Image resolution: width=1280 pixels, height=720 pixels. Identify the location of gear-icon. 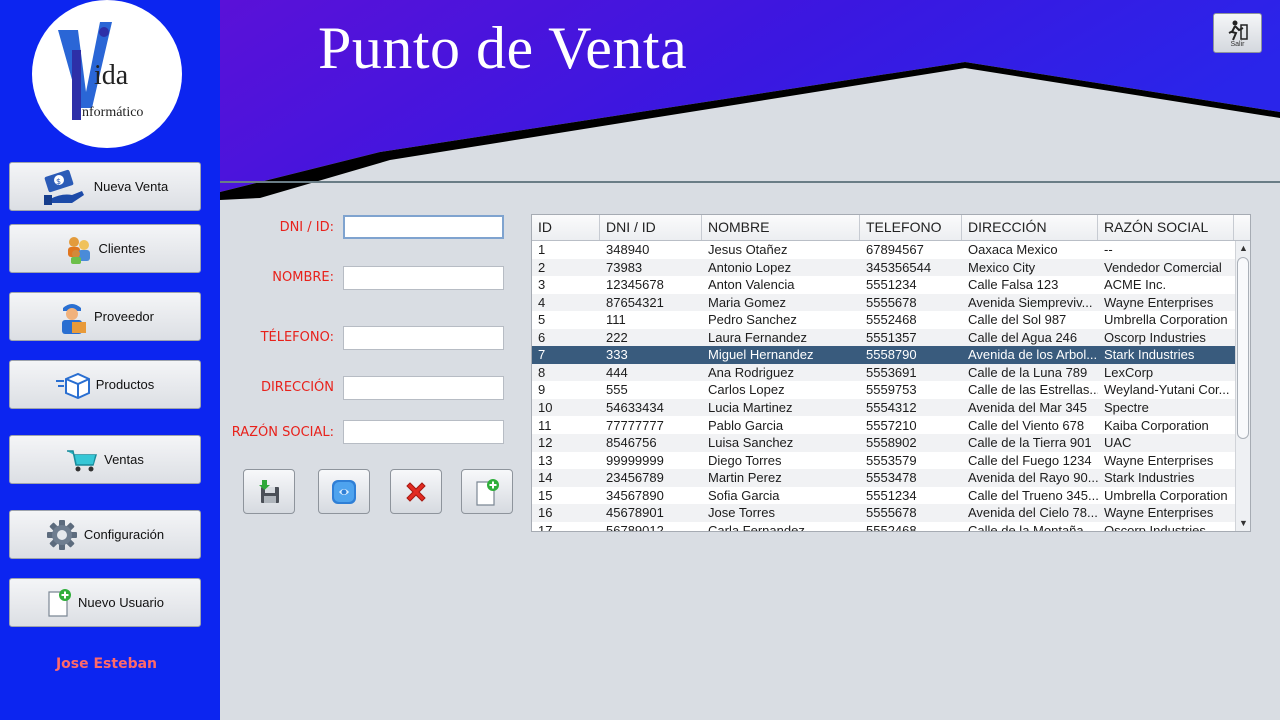
(61, 534).